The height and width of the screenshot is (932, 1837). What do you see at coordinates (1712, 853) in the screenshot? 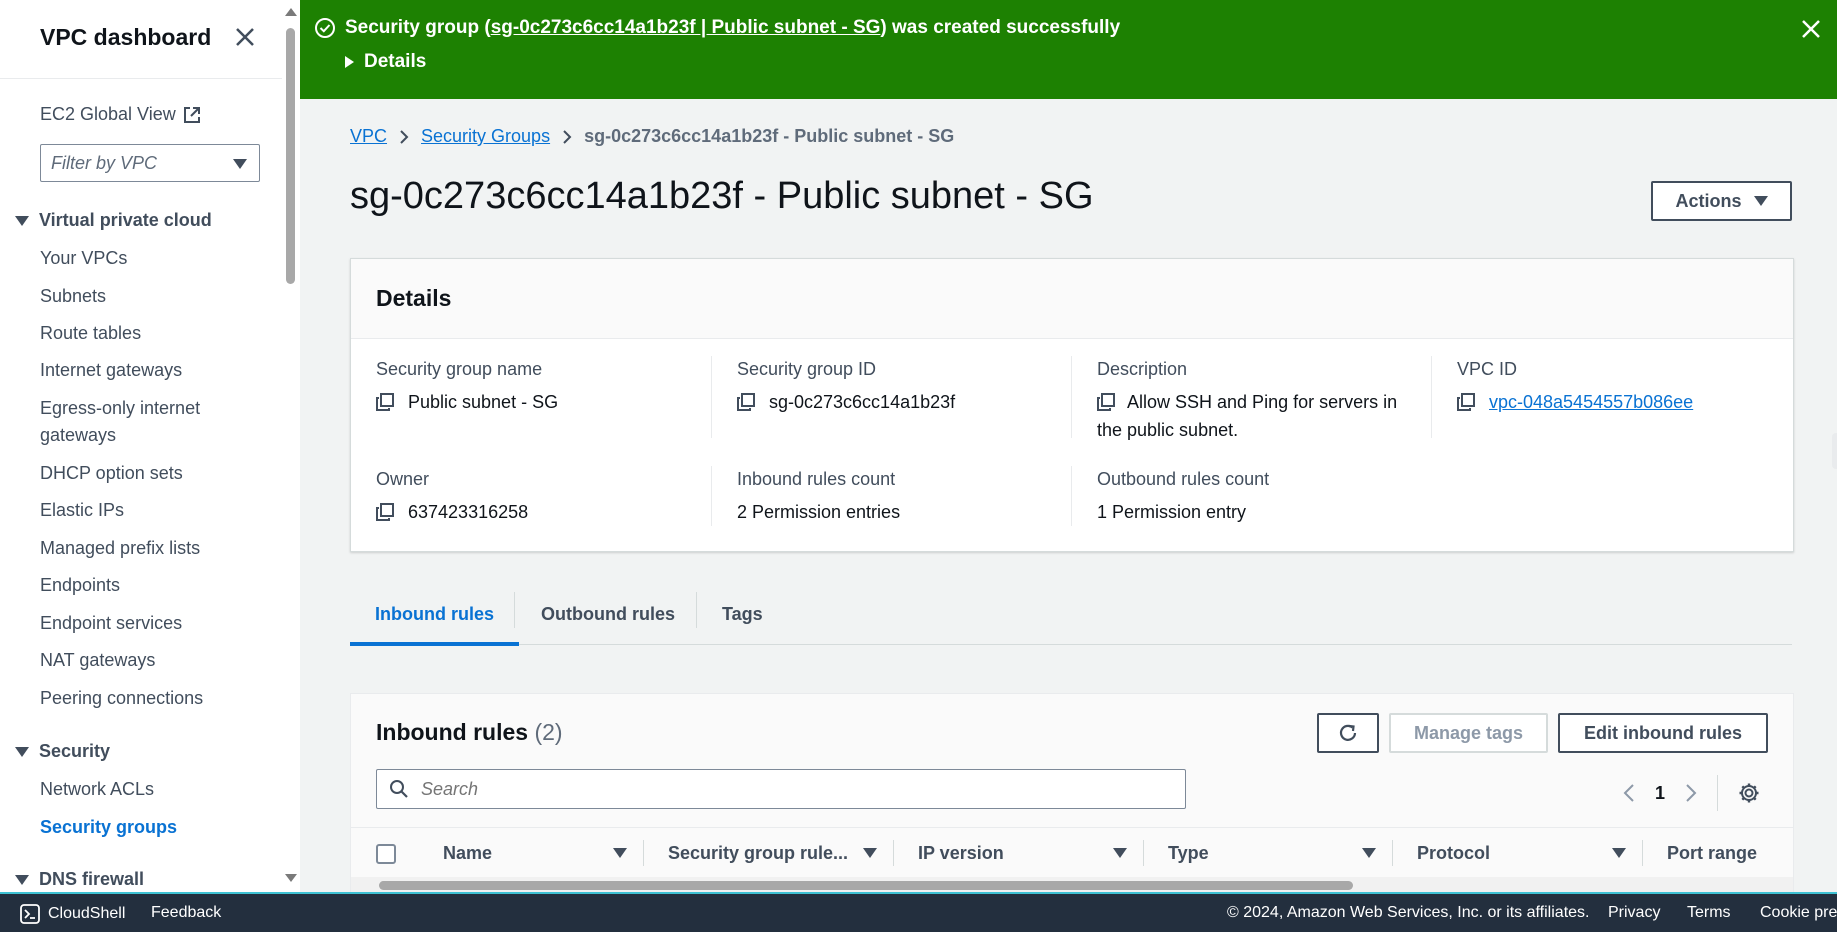
I see `column-header-port-range: Port range` at bounding box center [1712, 853].